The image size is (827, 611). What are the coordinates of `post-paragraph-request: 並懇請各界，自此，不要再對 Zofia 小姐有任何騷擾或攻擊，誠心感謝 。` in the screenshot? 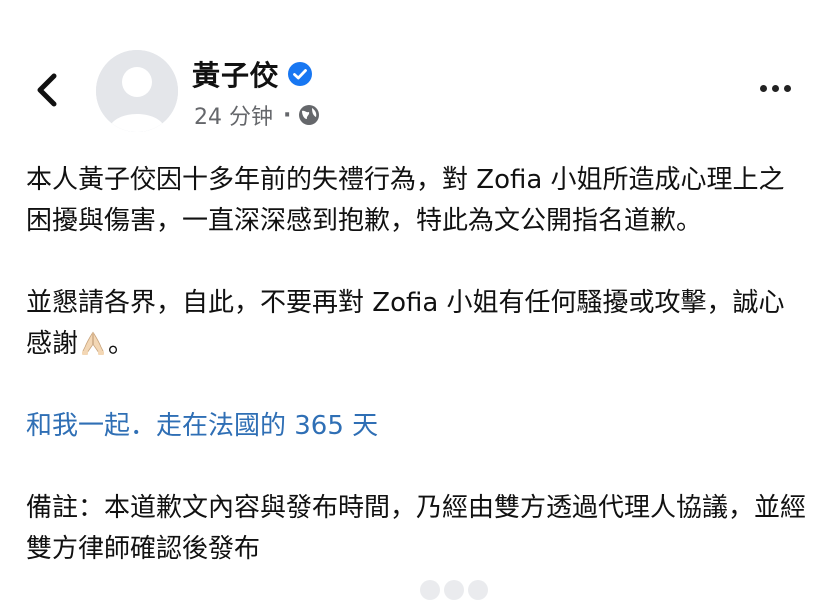 It's located at (416, 324).